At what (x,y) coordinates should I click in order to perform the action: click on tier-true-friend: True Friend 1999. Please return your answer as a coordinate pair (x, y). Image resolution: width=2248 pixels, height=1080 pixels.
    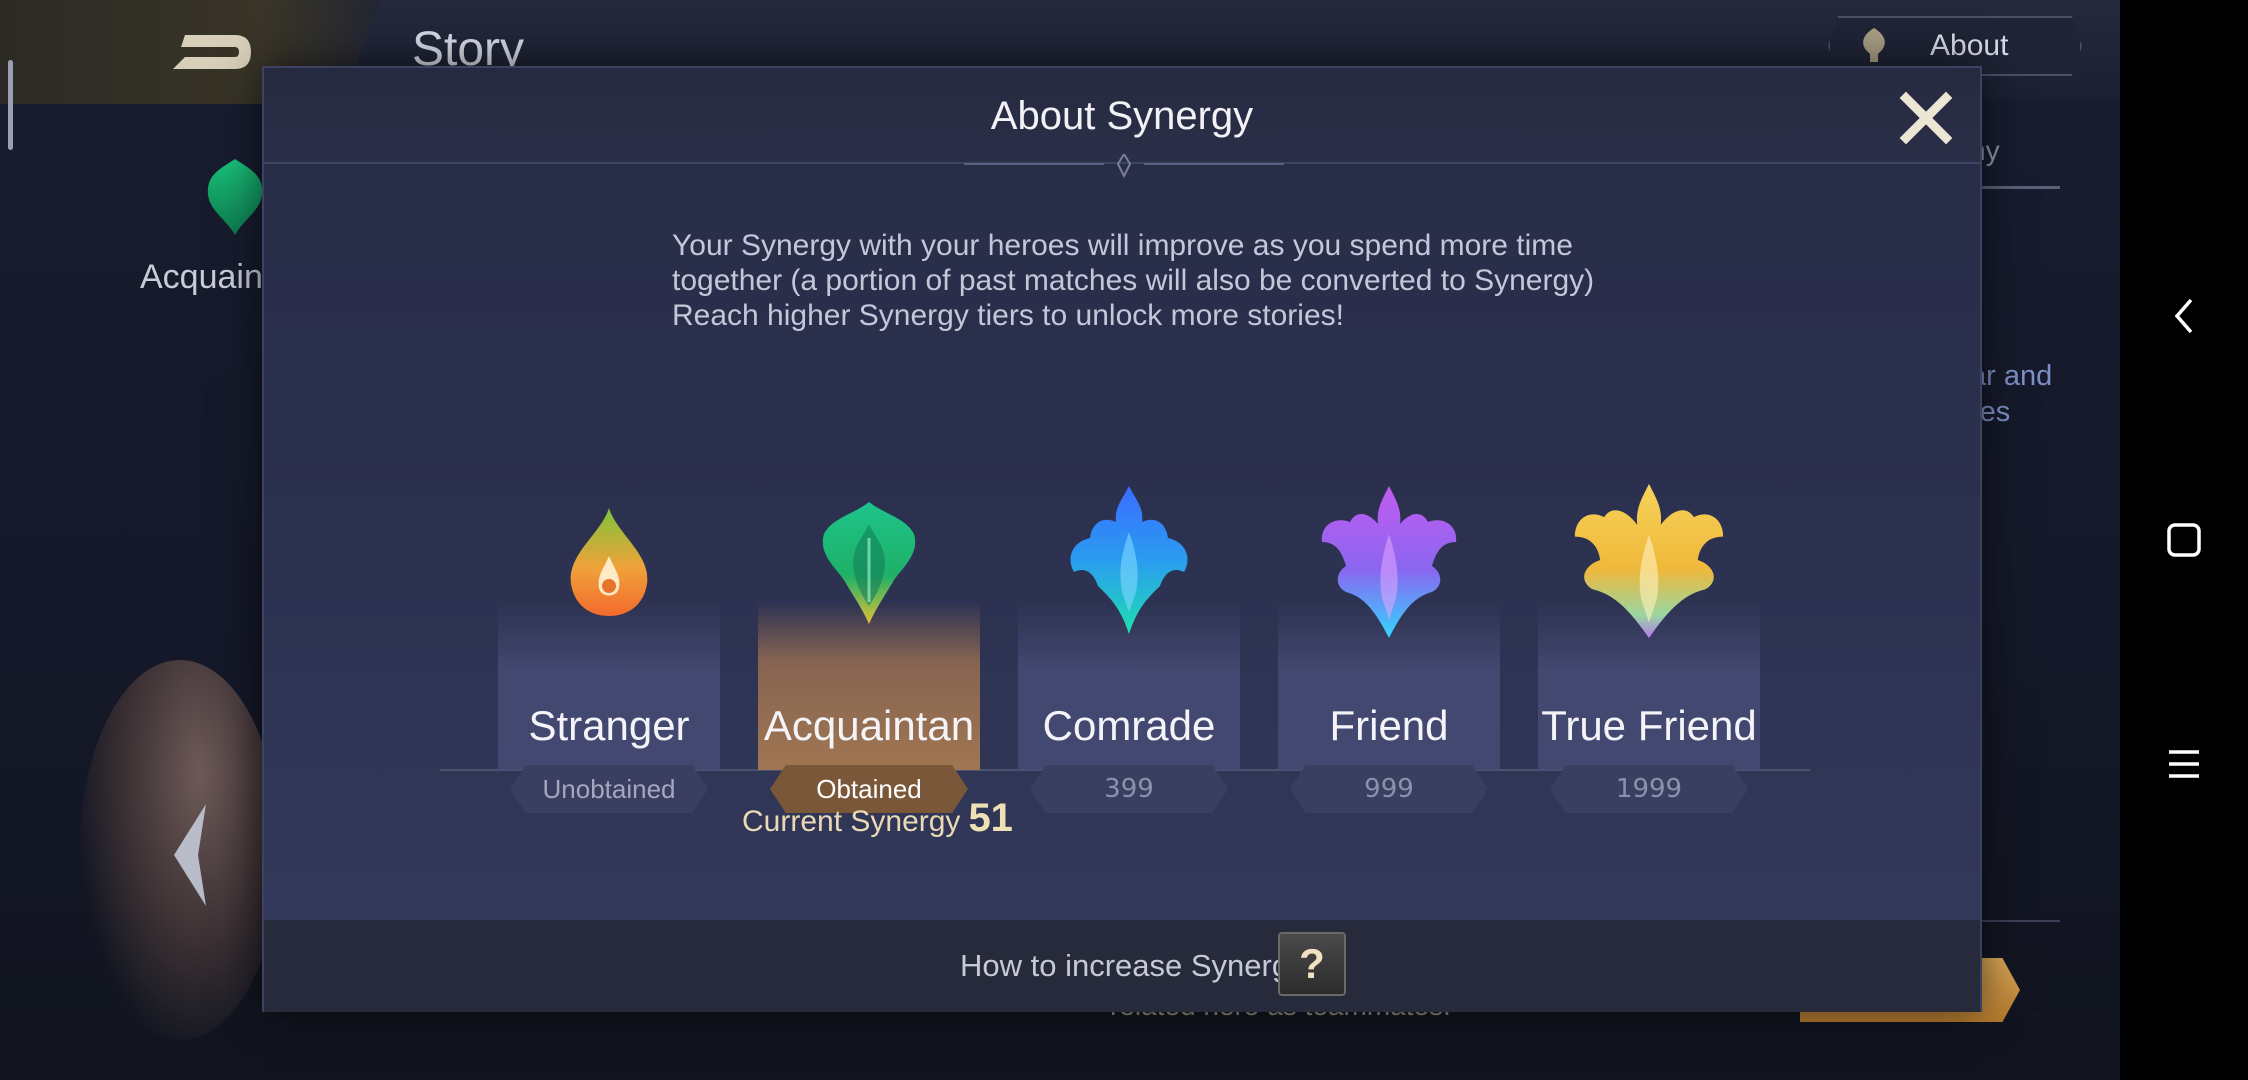
    Looking at the image, I should click on (1649, 612).